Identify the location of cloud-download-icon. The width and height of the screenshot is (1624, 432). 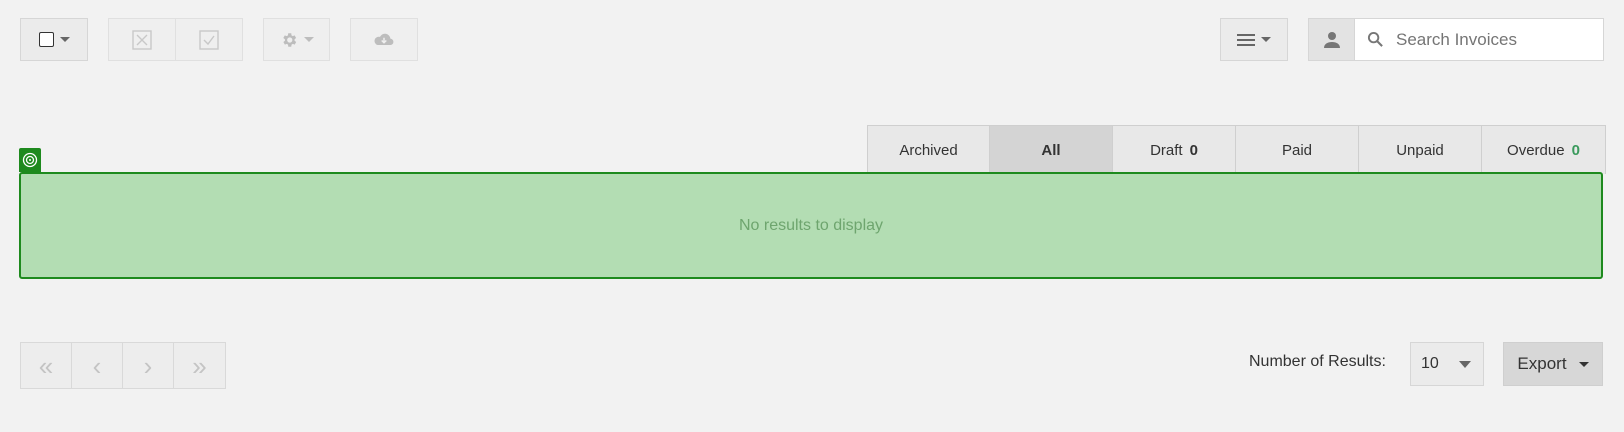
(384, 39).